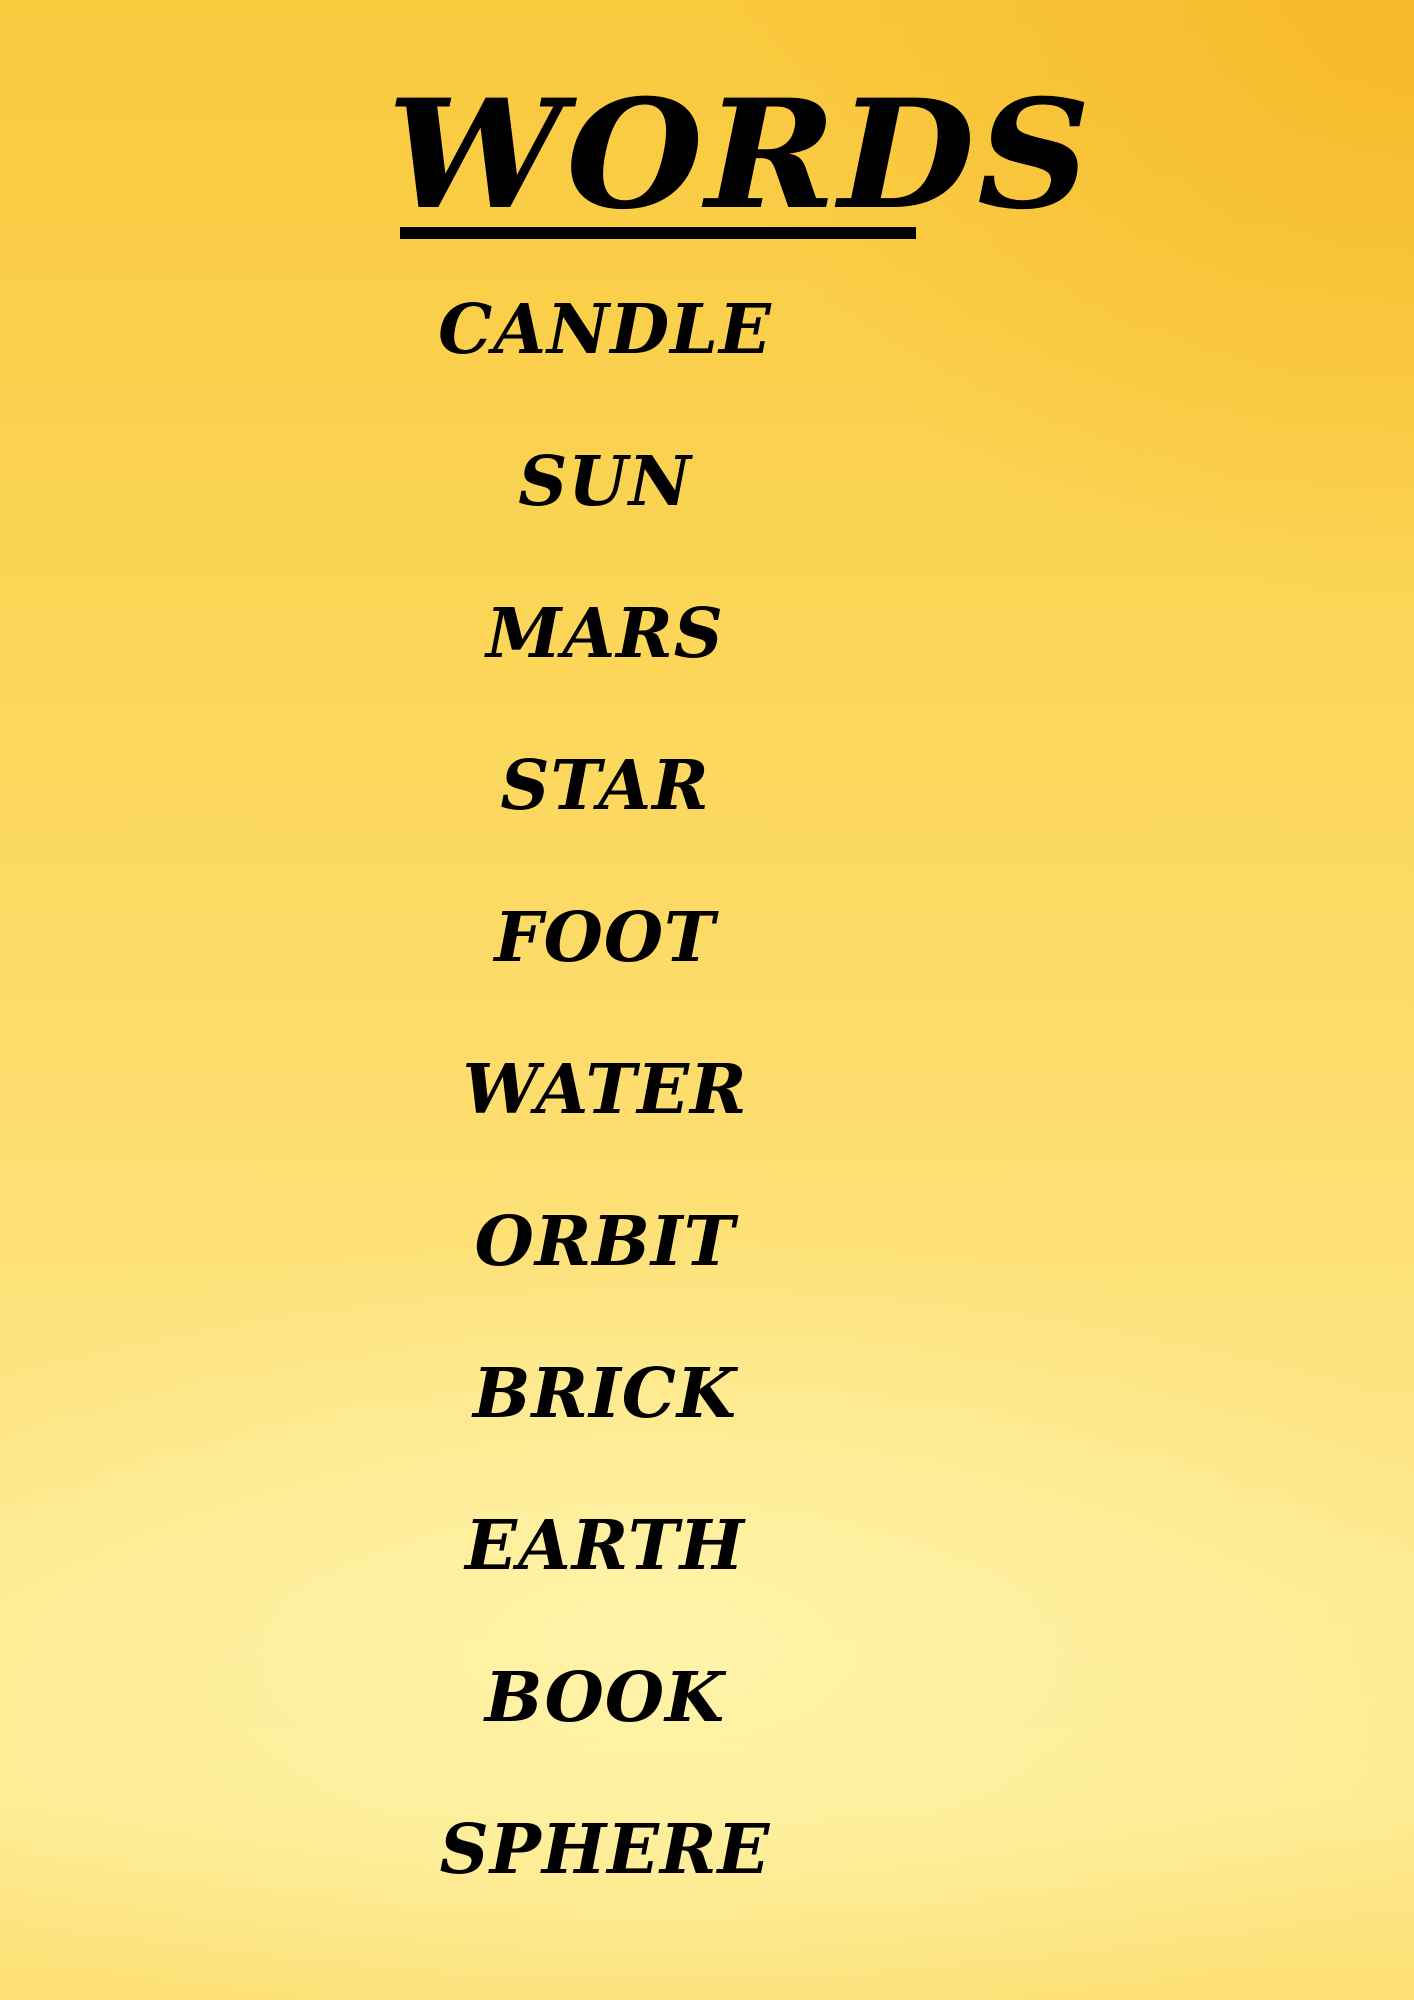  What do you see at coordinates (740, 155) in the screenshot?
I see `page-title: WORDS` at bounding box center [740, 155].